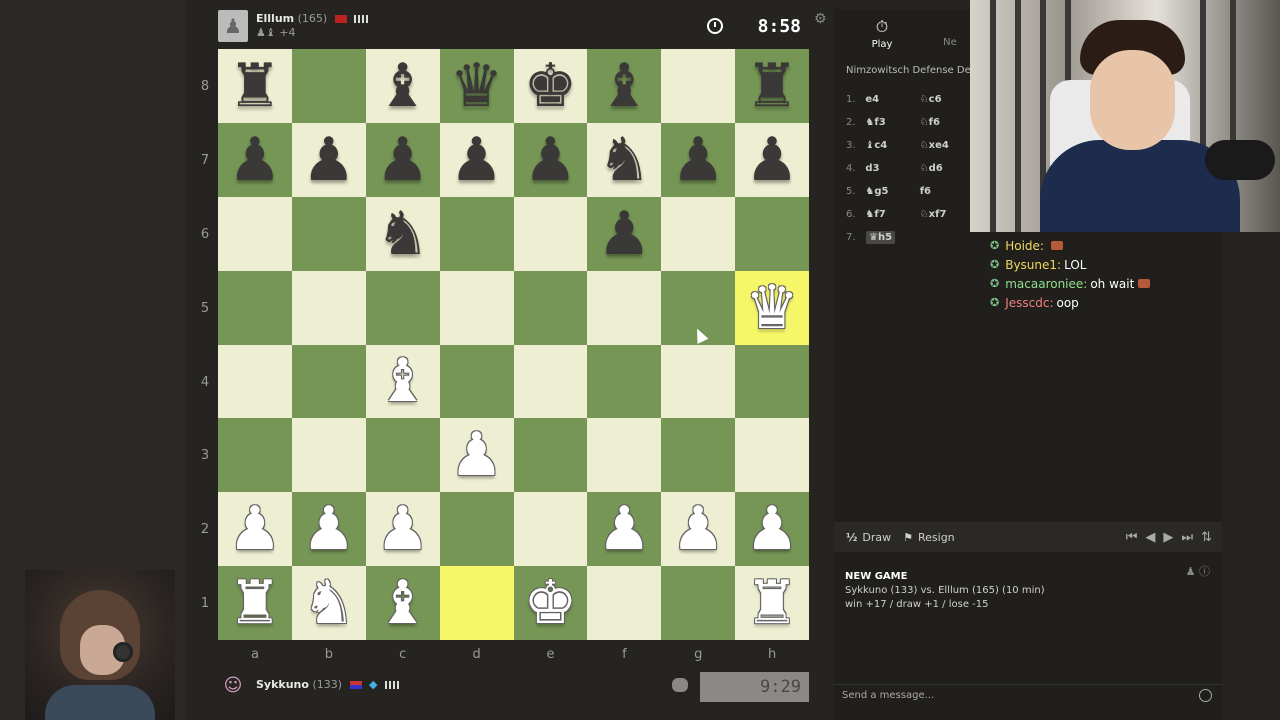 This screenshot has height=720, width=1280. Describe the element at coordinates (624, 307) in the screenshot. I see `square-f5` at that location.